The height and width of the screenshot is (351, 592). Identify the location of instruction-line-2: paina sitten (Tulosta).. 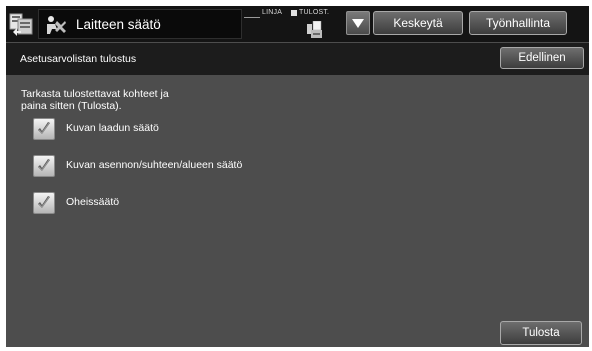
(71, 106).